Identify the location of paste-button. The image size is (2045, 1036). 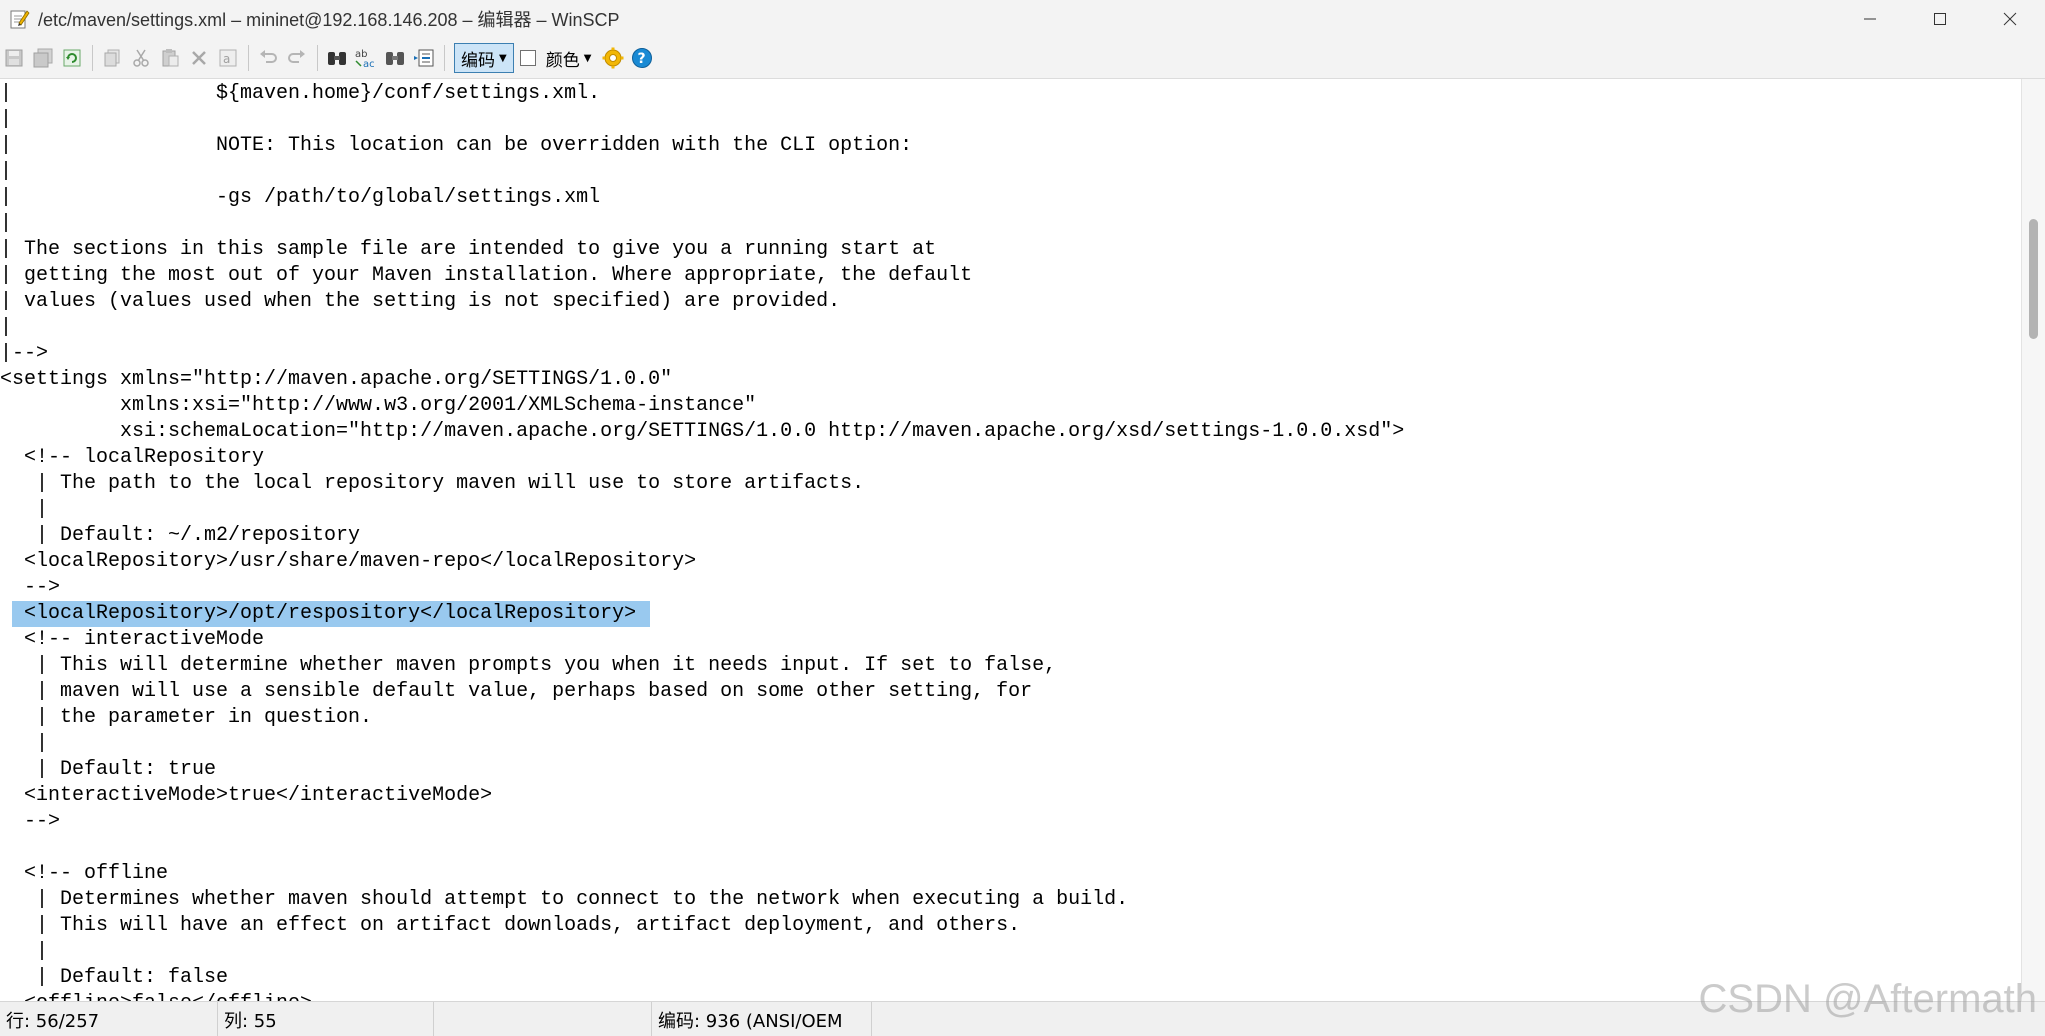
(170, 58).